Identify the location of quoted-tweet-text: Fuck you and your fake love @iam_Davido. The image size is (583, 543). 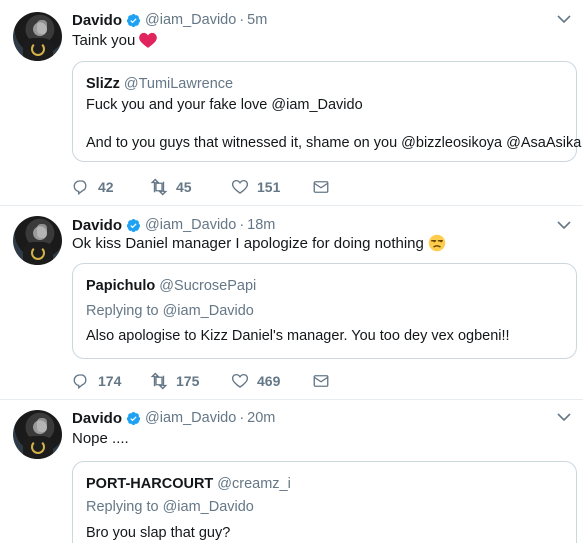
(224, 105).